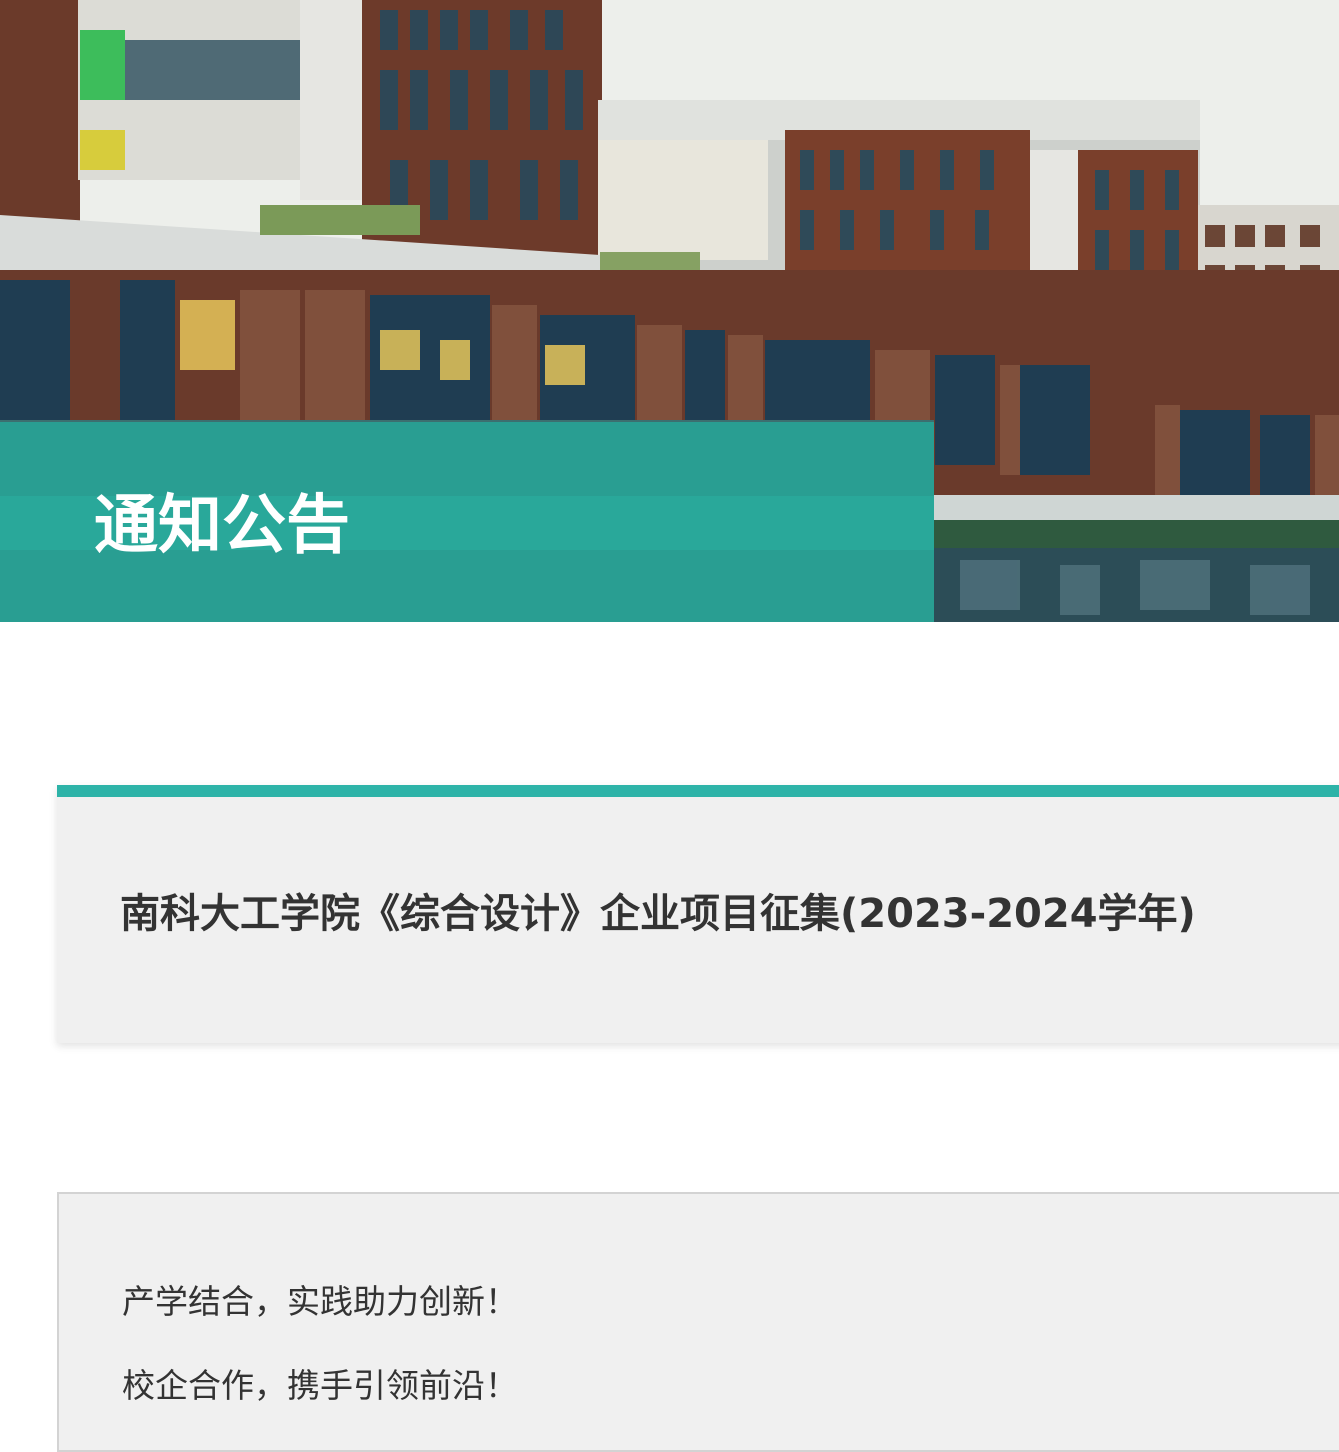 This screenshot has width=1339, height=1452. Describe the element at coordinates (222, 526) in the screenshot. I see `banner-title: 通知公告` at that location.